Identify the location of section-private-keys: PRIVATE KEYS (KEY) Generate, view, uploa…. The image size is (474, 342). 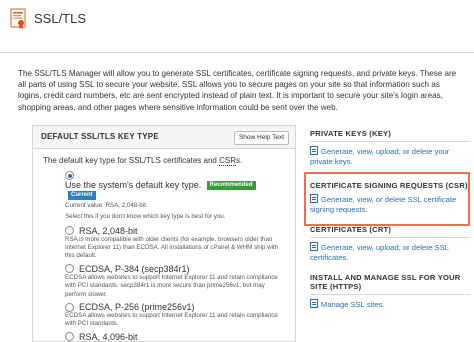
(390, 148).